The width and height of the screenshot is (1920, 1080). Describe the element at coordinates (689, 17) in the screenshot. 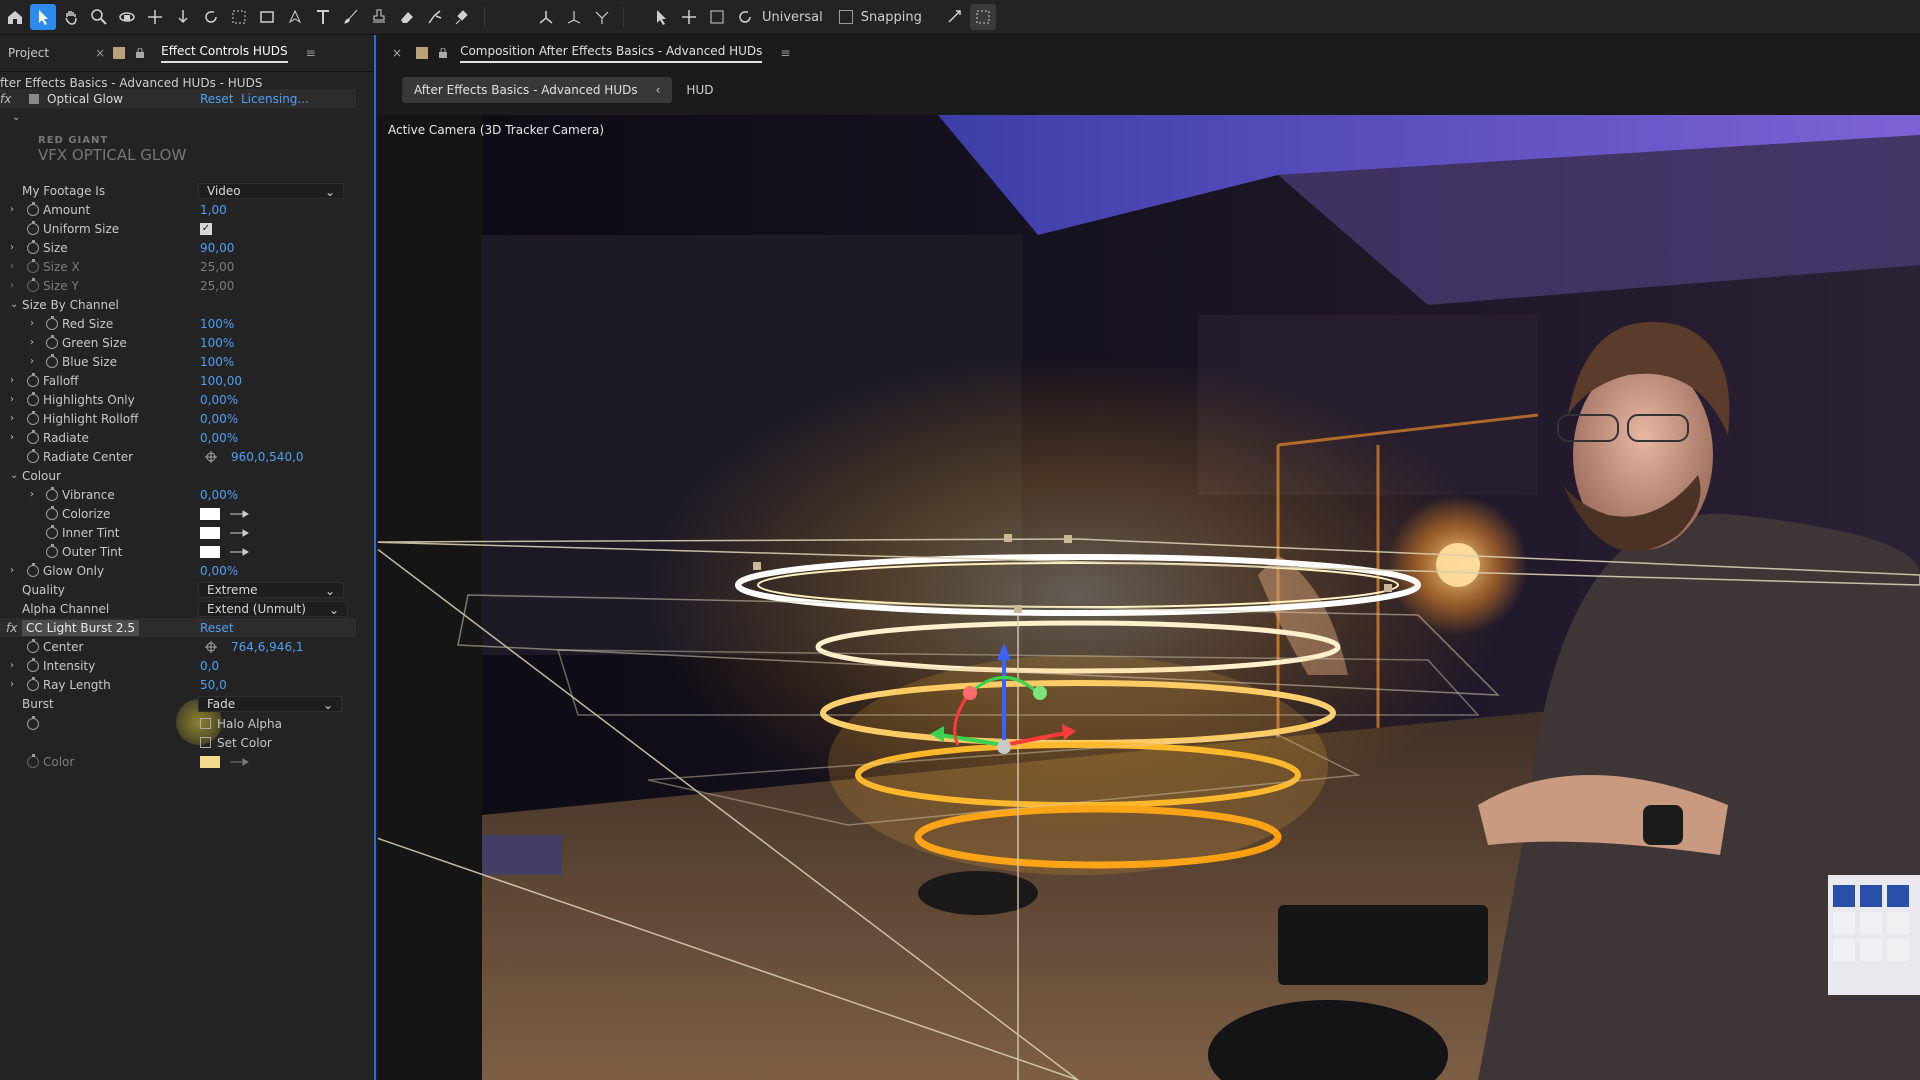

I see `move-gizmo-icon` at that location.